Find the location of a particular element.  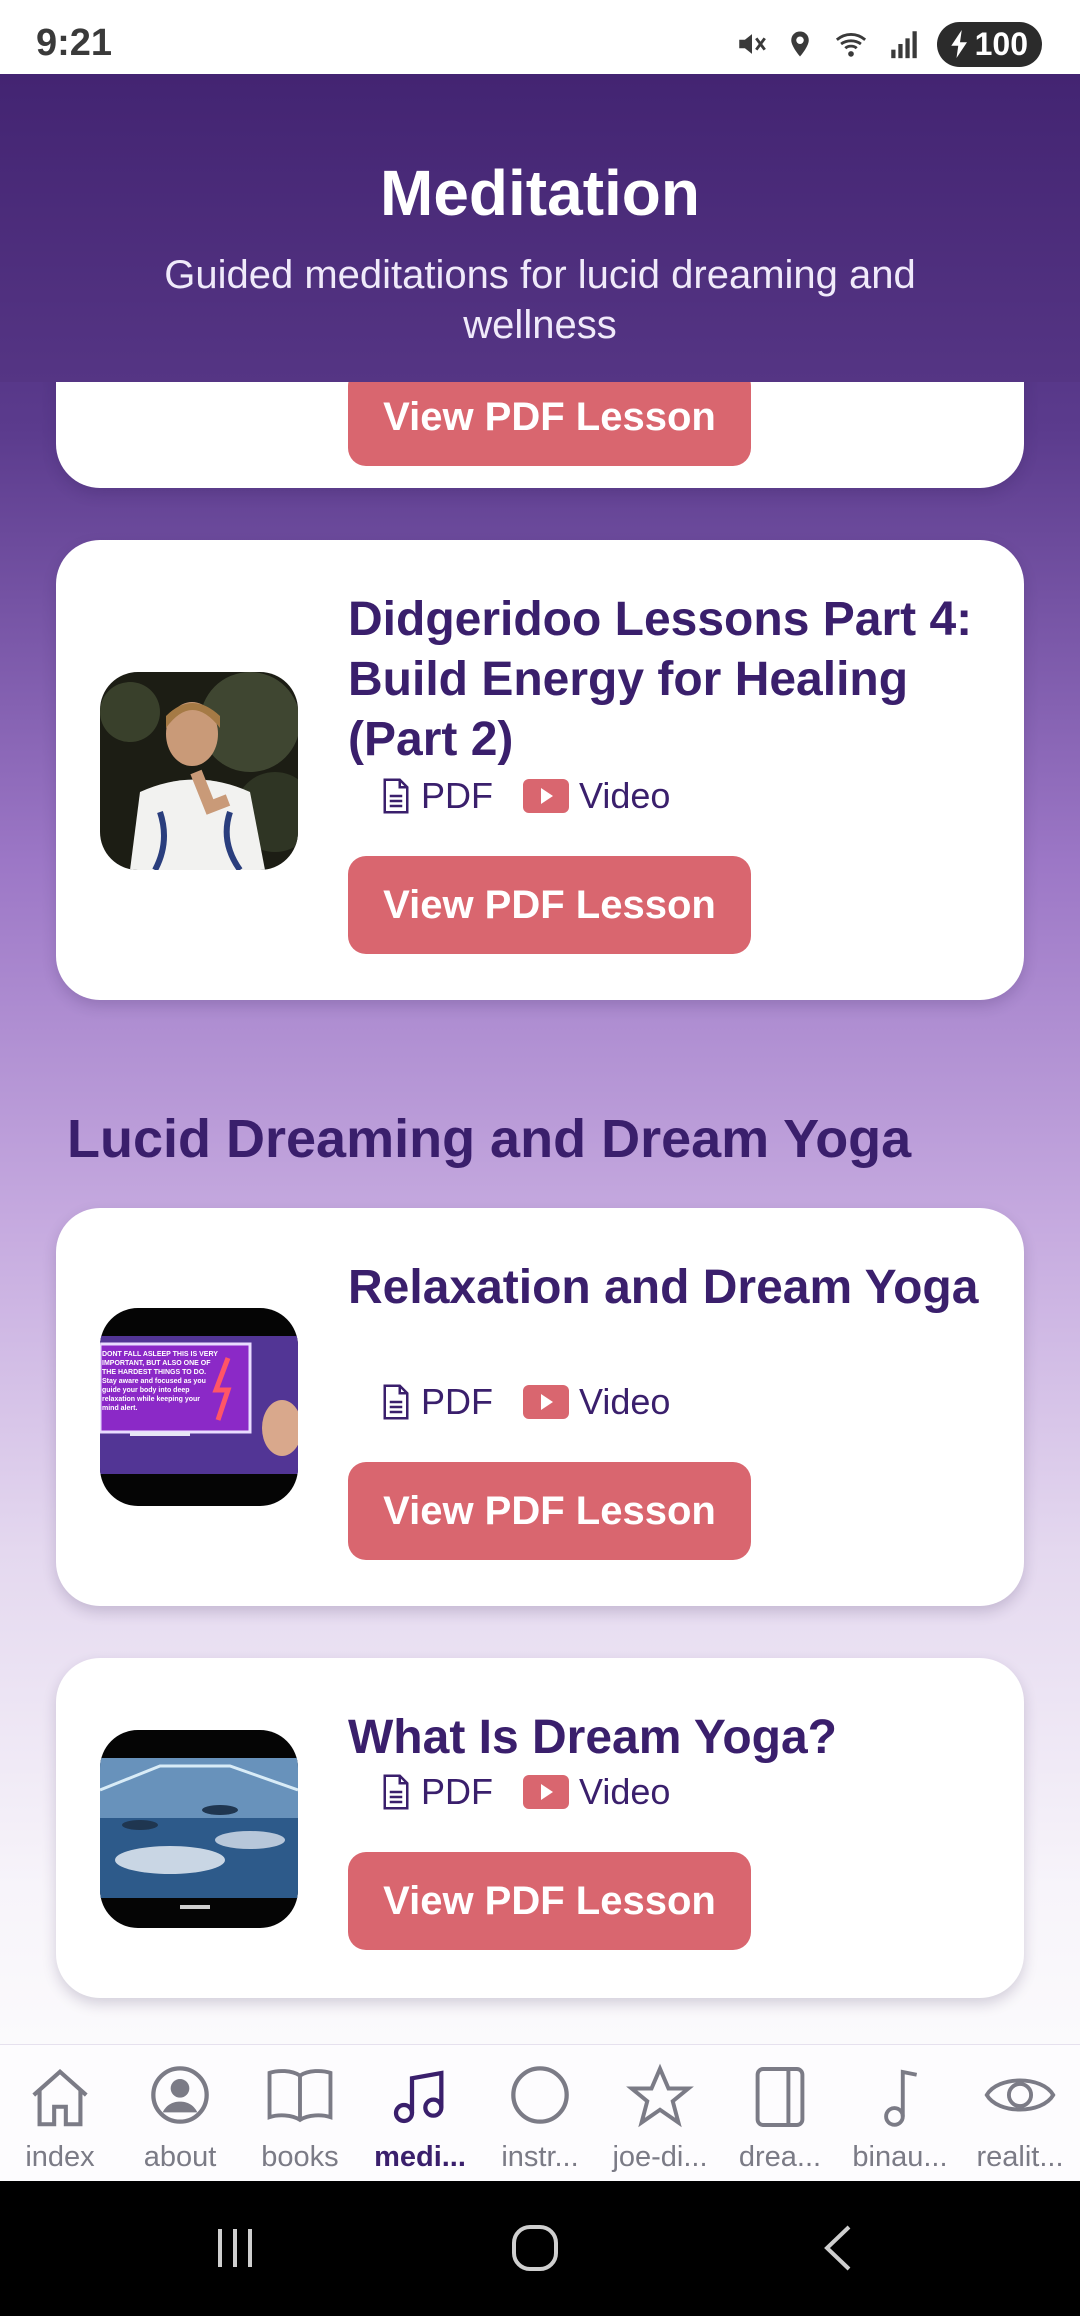

signal-icon is located at coordinates (903, 45).